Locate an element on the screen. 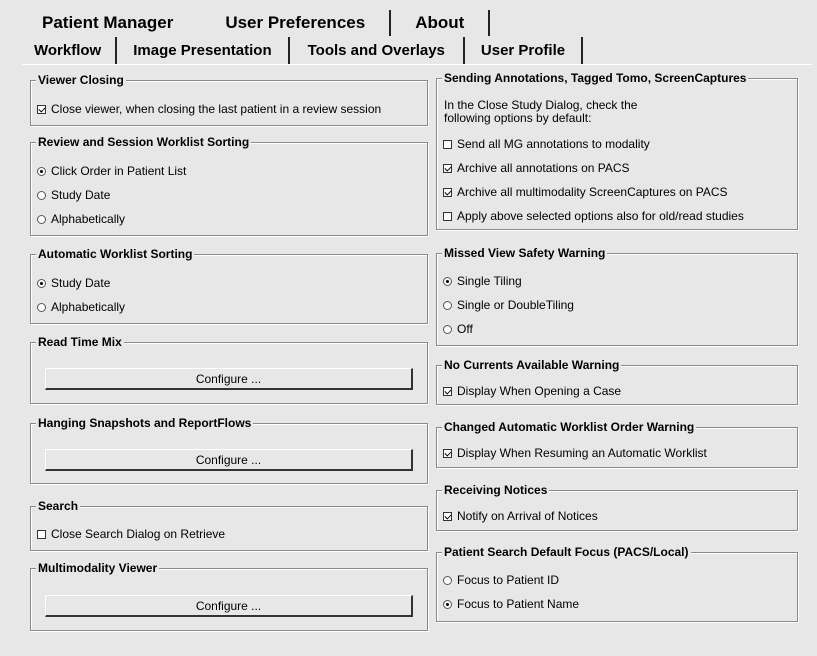 The image size is (817, 656). radio-label: Single or DoubleTiling is located at coordinates (515, 305).